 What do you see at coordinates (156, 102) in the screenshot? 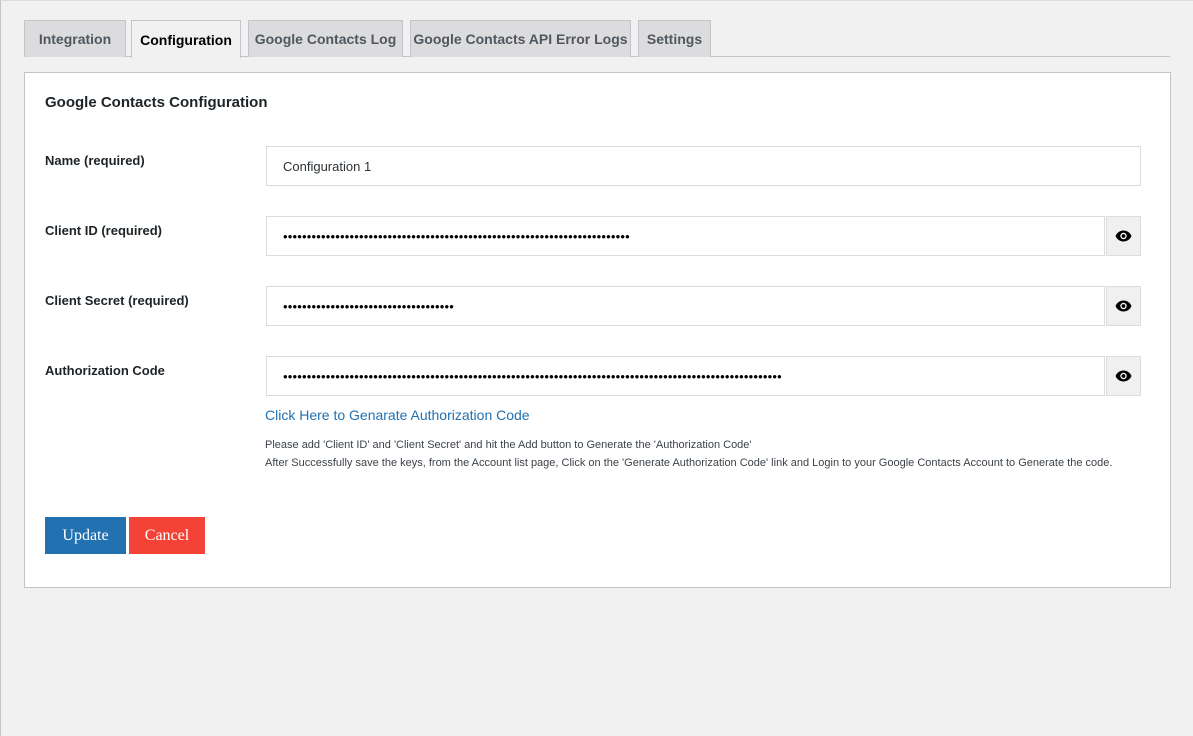
I see `panel-title: Google Contacts Configuration` at bounding box center [156, 102].